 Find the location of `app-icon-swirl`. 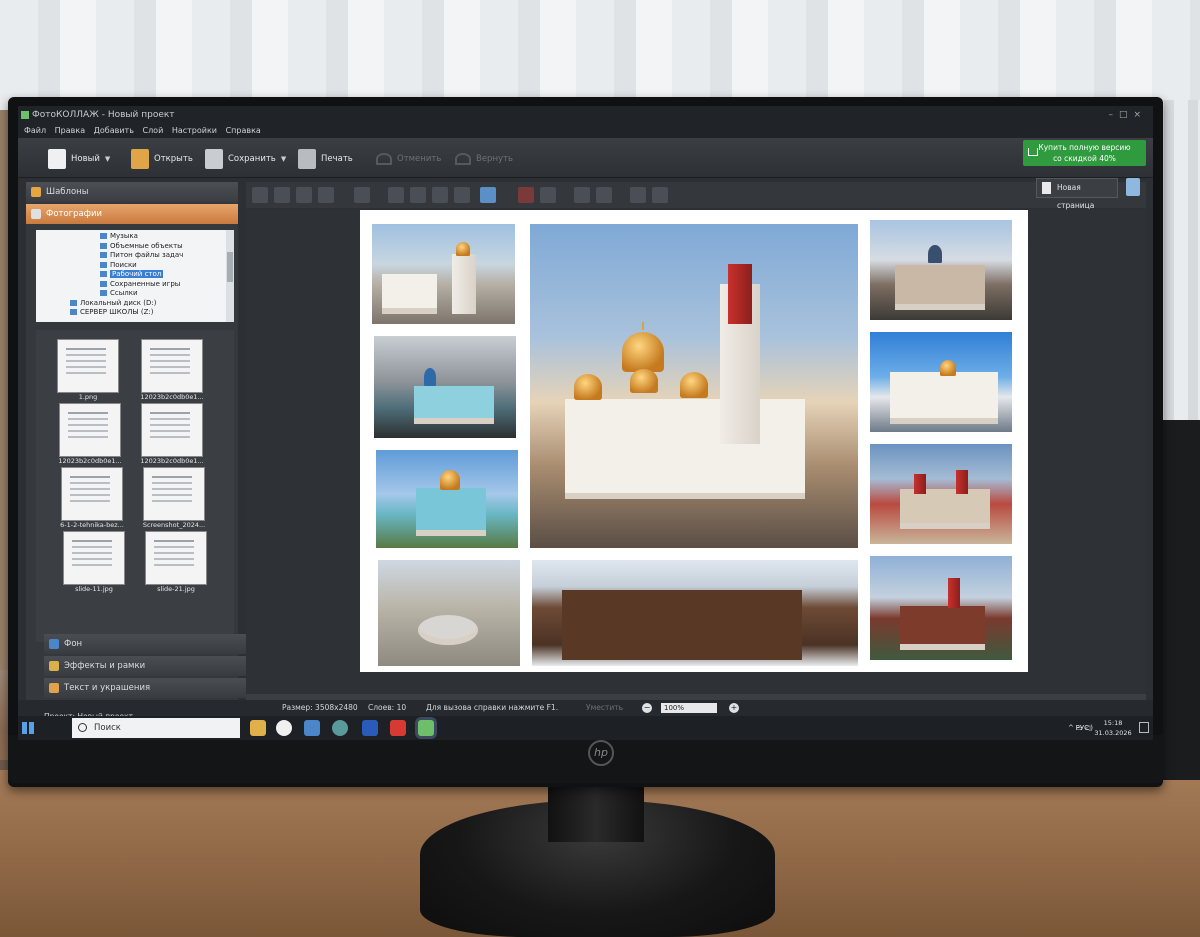

app-icon-swirl is located at coordinates (340, 728).